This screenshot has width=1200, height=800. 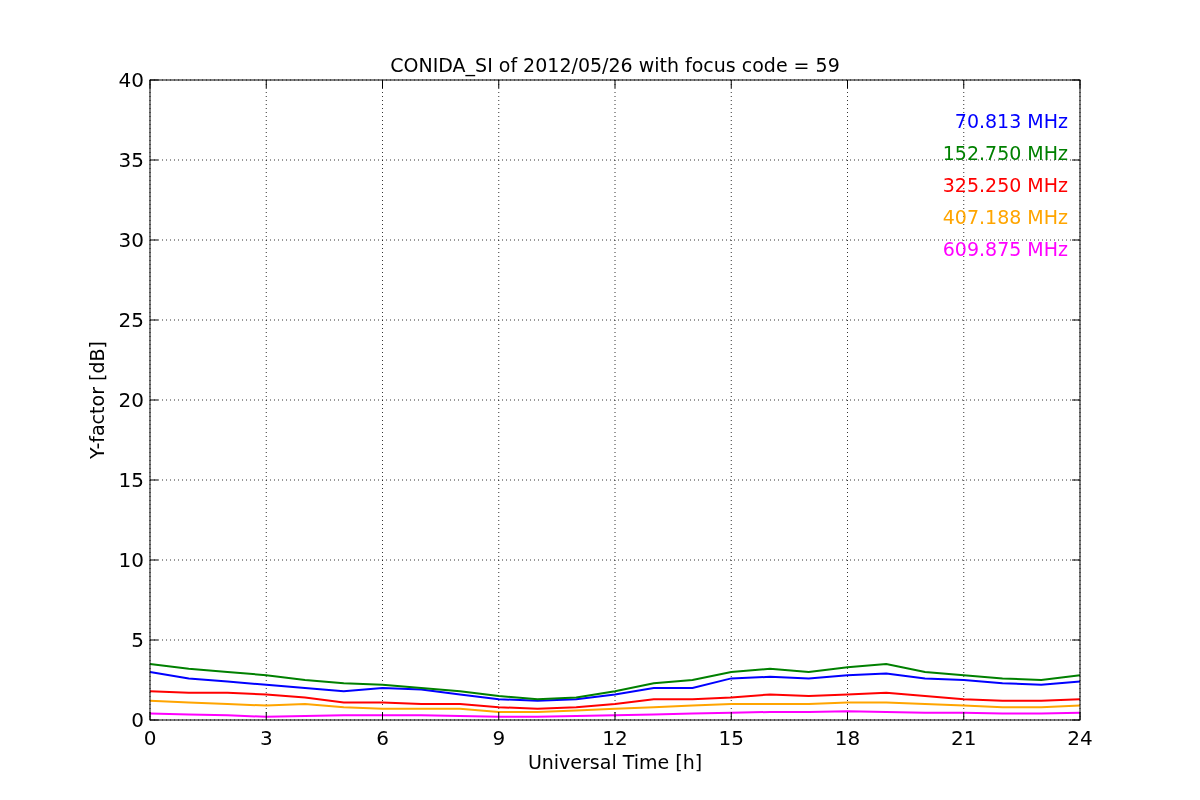 What do you see at coordinates (131, 320) in the screenshot?
I see `y-tick-label: 25` at bounding box center [131, 320].